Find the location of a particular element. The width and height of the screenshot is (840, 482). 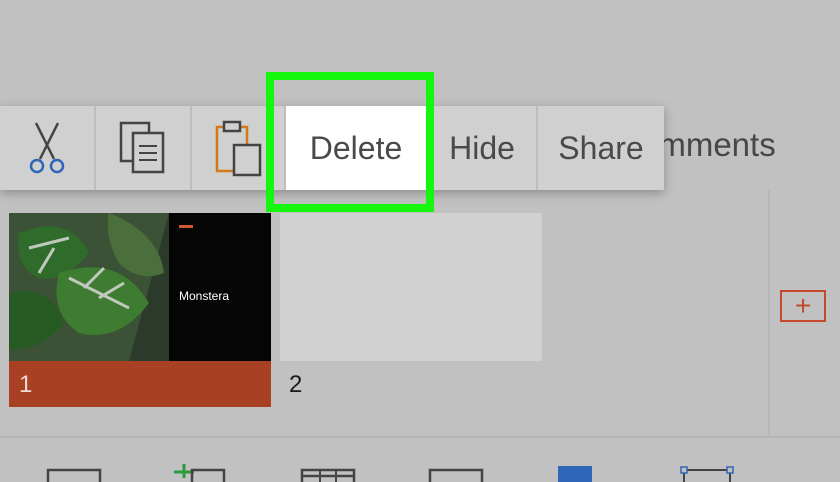

slide-2-number: 2 is located at coordinates (296, 384).